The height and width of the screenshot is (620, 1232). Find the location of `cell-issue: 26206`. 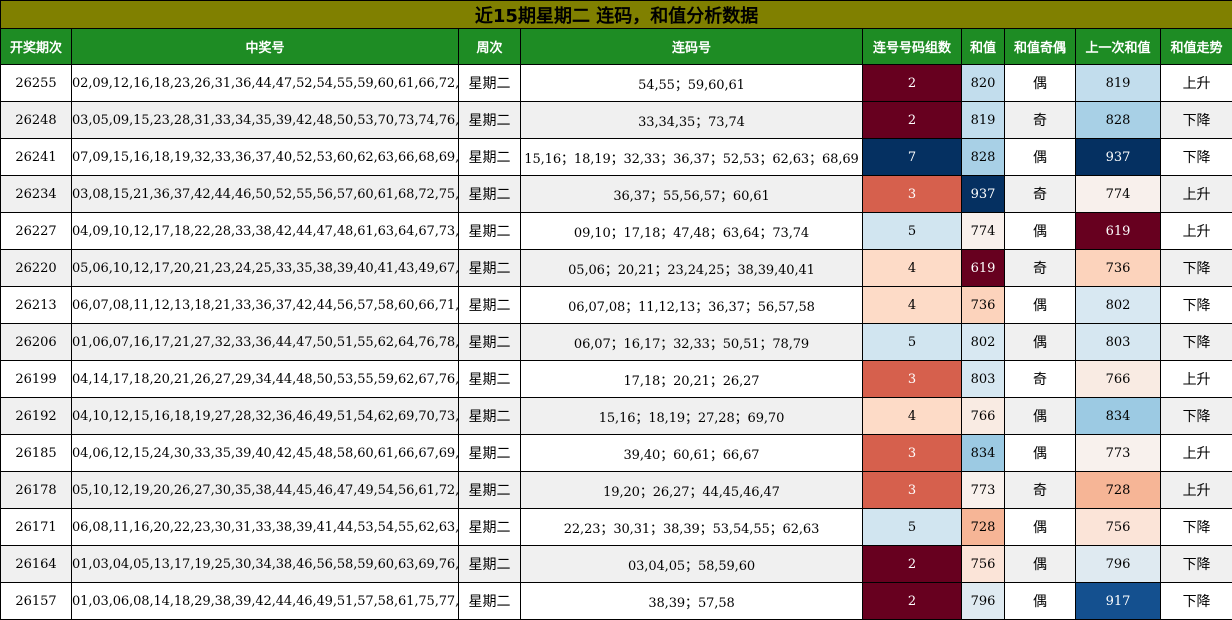

cell-issue: 26206 is located at coordinates (36, 342).